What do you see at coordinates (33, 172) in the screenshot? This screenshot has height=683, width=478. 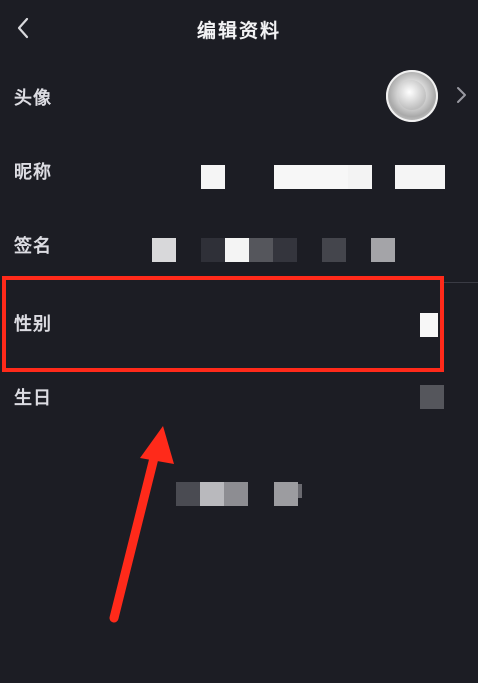 I see `nickname-label: 昵称` at bounding box center [33, 172].